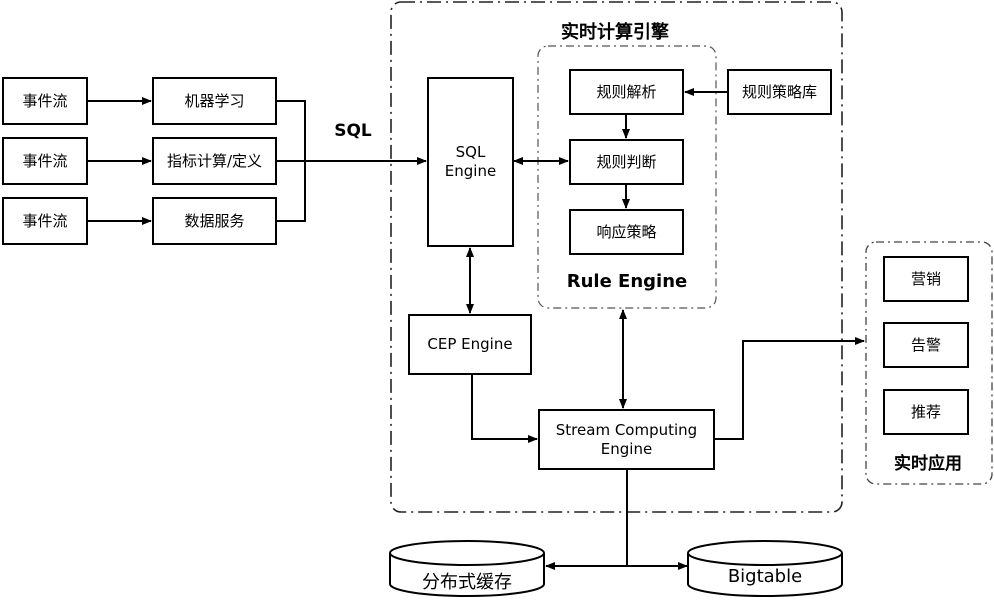 The height and width of the screenshot is (603, 994). What do you see at coordinates (467, 582) in the screenshot?
I see `cache-label: 分布式缓存` at bounding box center [467, 582].